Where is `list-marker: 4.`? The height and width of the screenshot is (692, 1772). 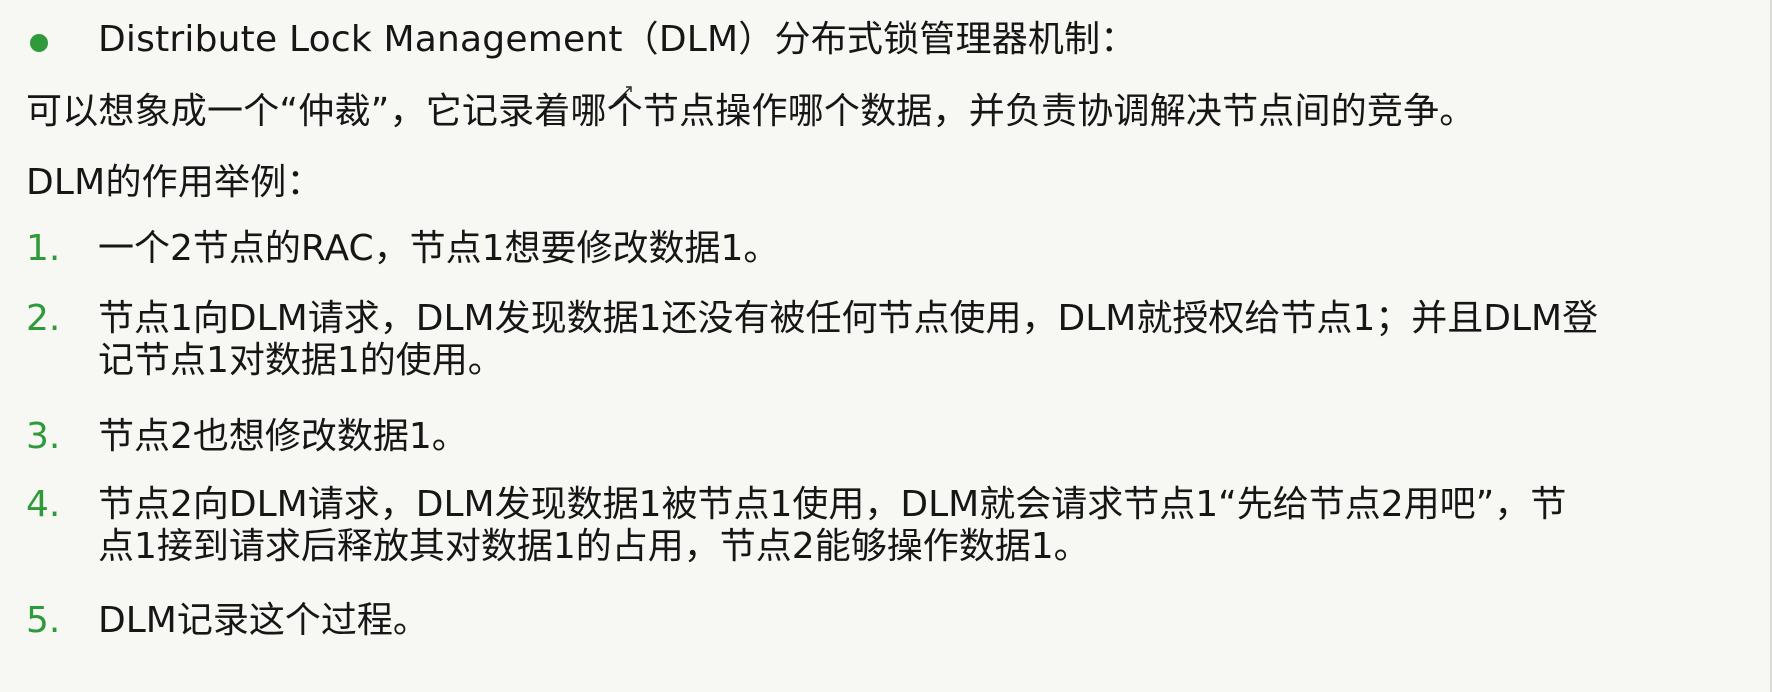
list-marker: 4. is located at coordinates (43, 504).